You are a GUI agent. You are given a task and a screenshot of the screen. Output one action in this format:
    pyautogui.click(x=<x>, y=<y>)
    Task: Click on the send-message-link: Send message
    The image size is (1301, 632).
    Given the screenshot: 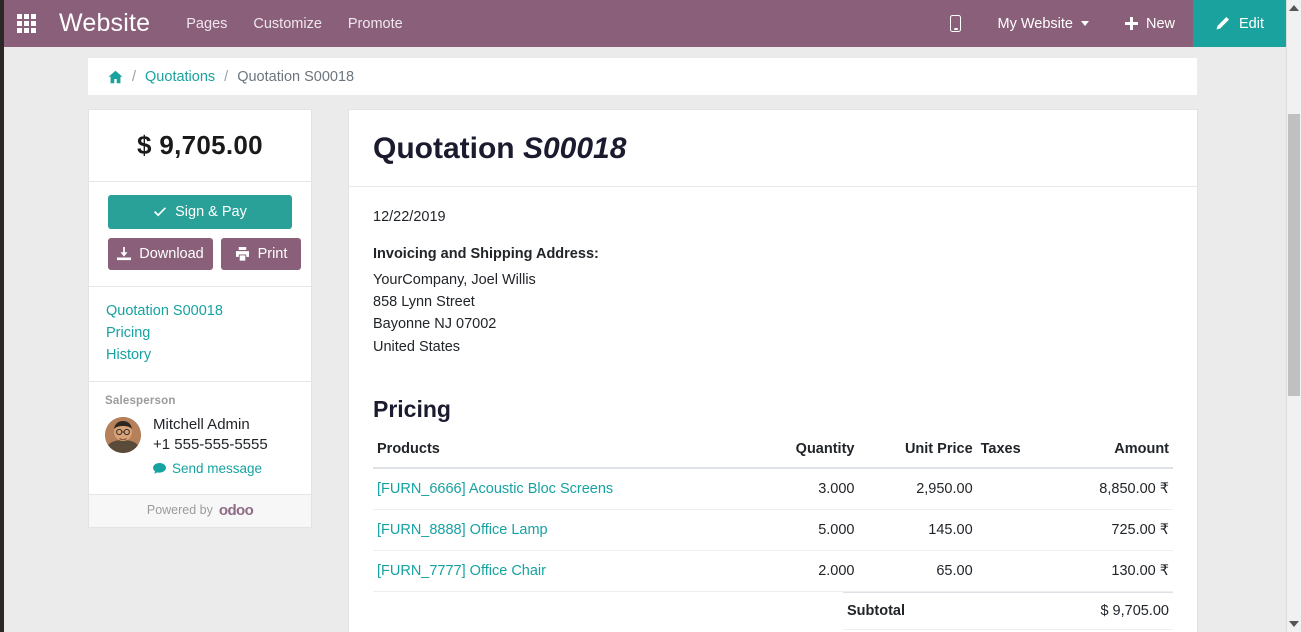 What is the action you would take?
    pyautogui.click(x=207, y=469)
    